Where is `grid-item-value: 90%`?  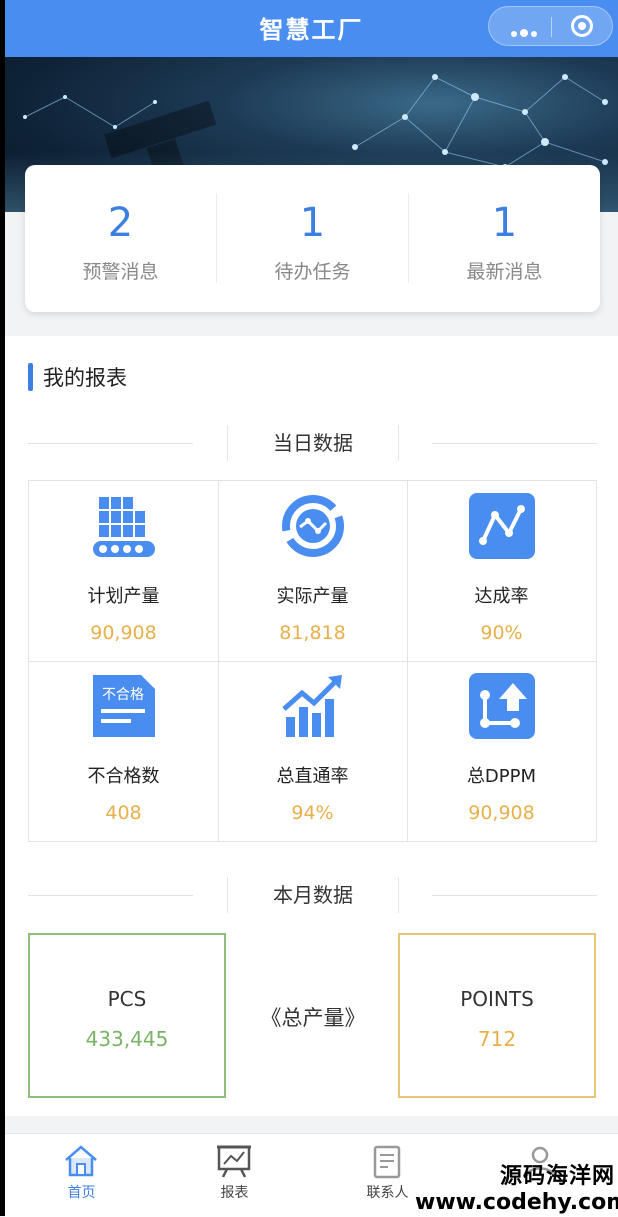 grid-item-value: 90% is located at coordinates (501, 633).